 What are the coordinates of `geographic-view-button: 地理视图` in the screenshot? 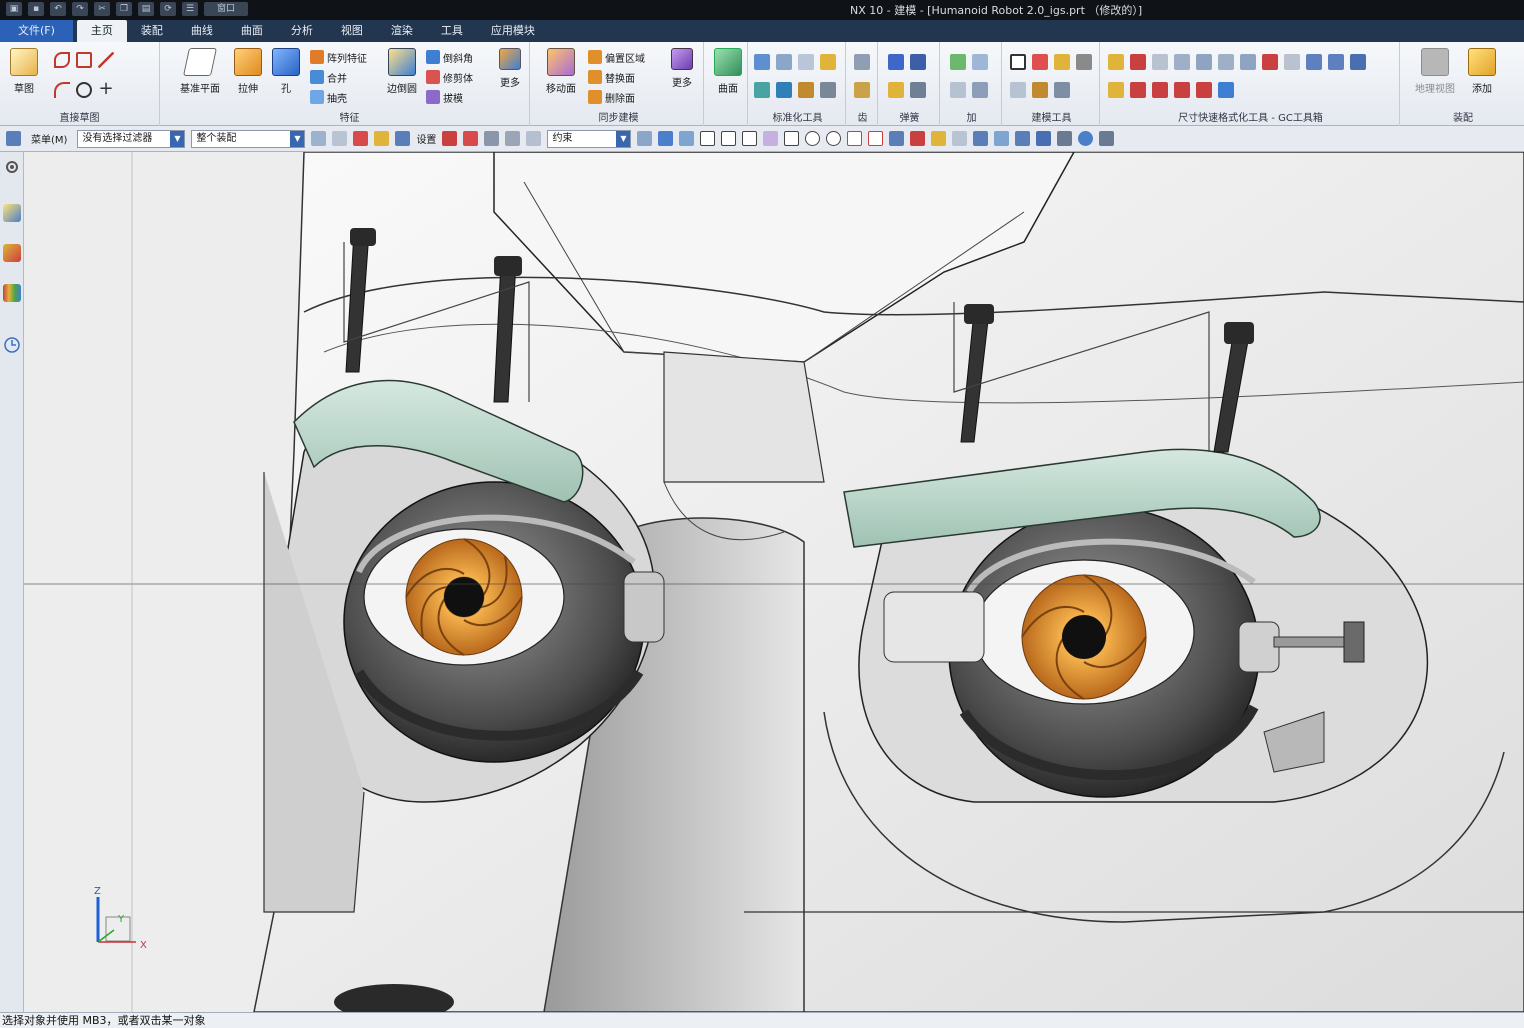 It's located at (1435, 71).